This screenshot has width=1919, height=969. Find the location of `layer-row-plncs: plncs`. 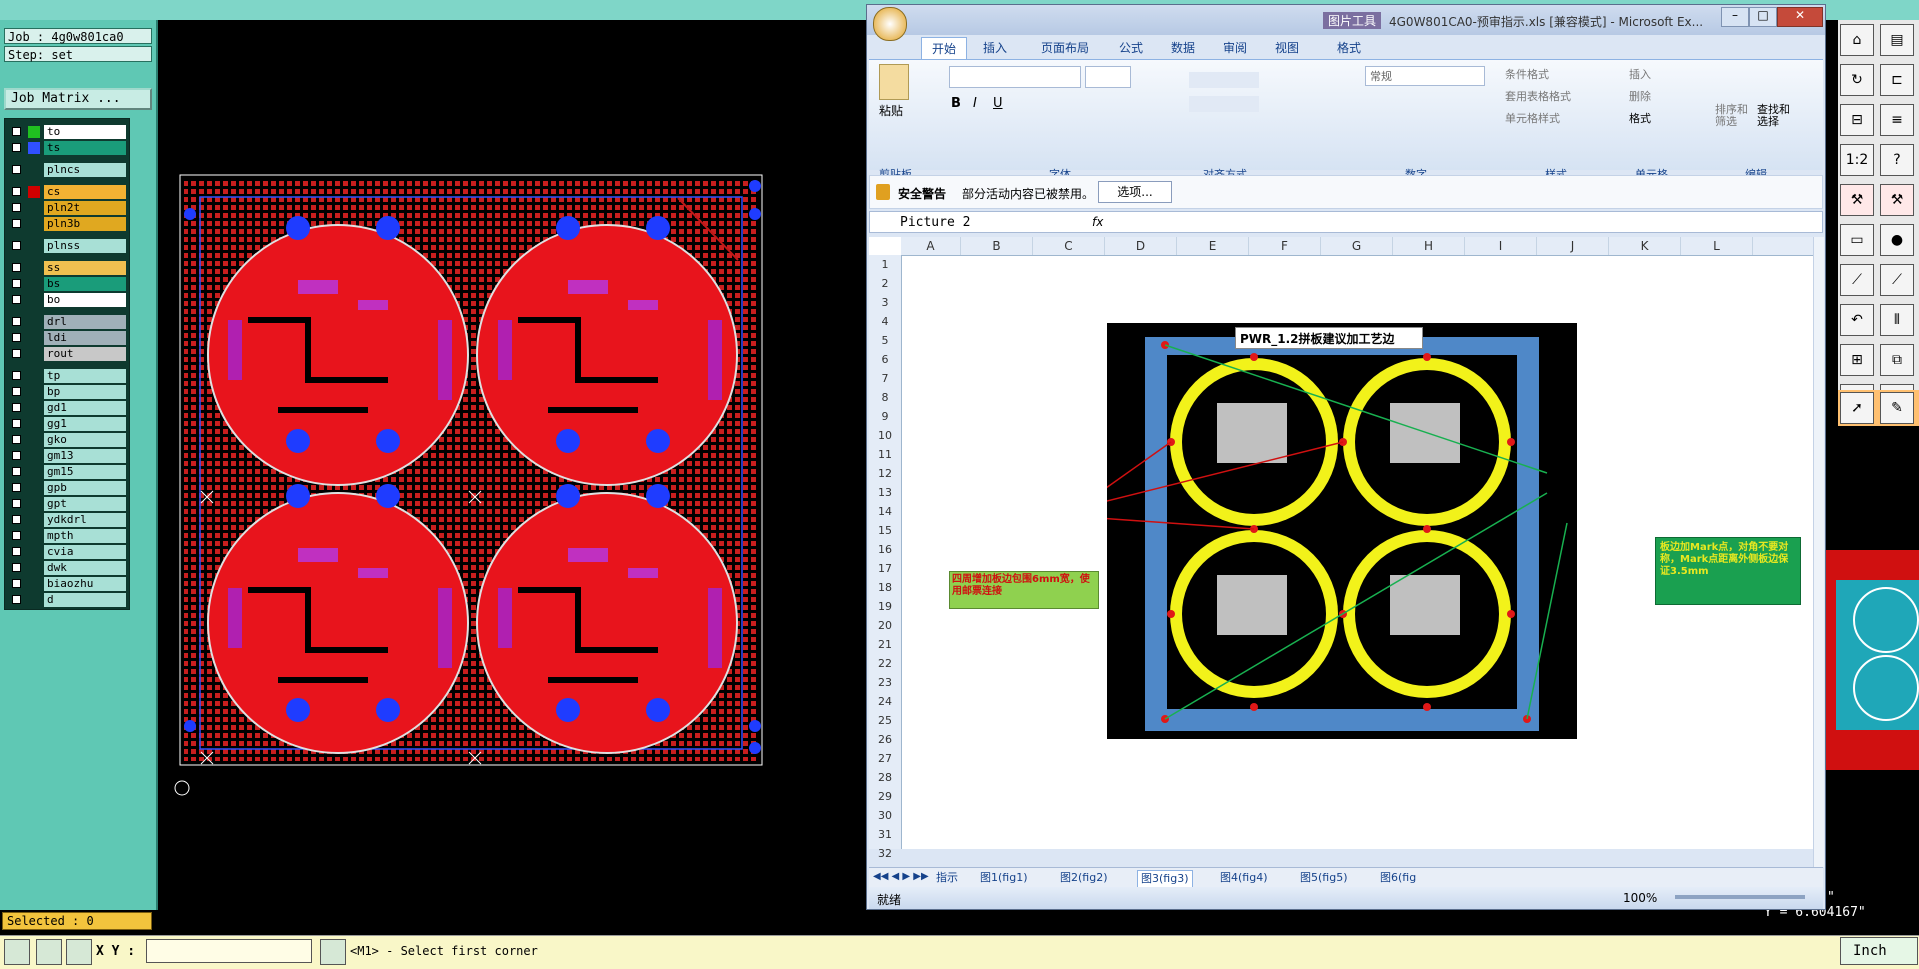

layer-row-plncs: plncs is located at coordinates (67, 170).